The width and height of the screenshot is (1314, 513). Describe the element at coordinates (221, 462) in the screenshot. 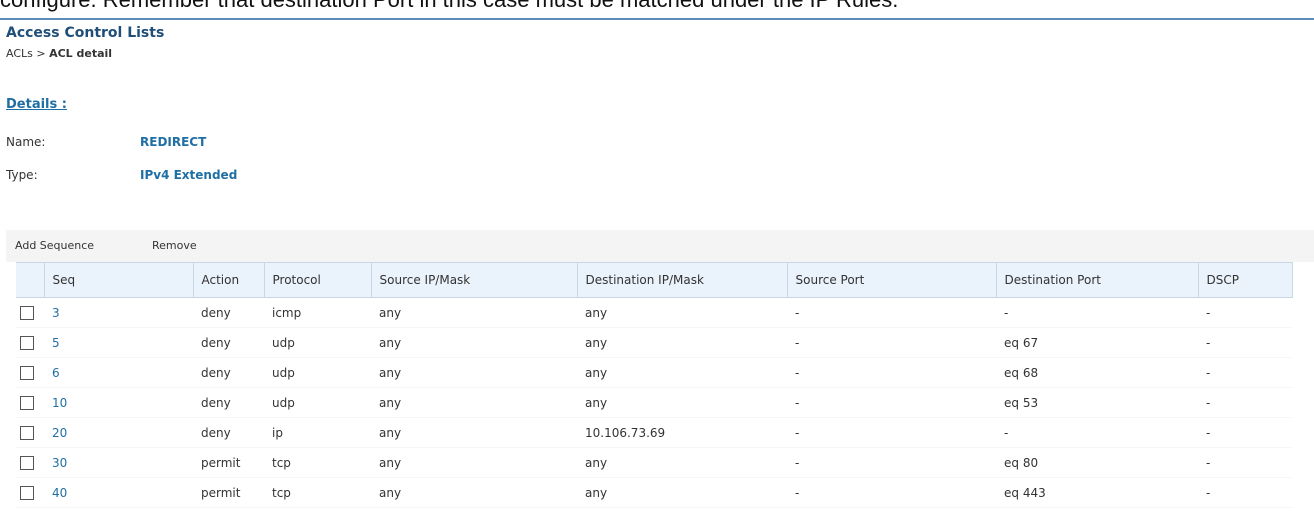

I see `cell-action-text: permit` at that location.